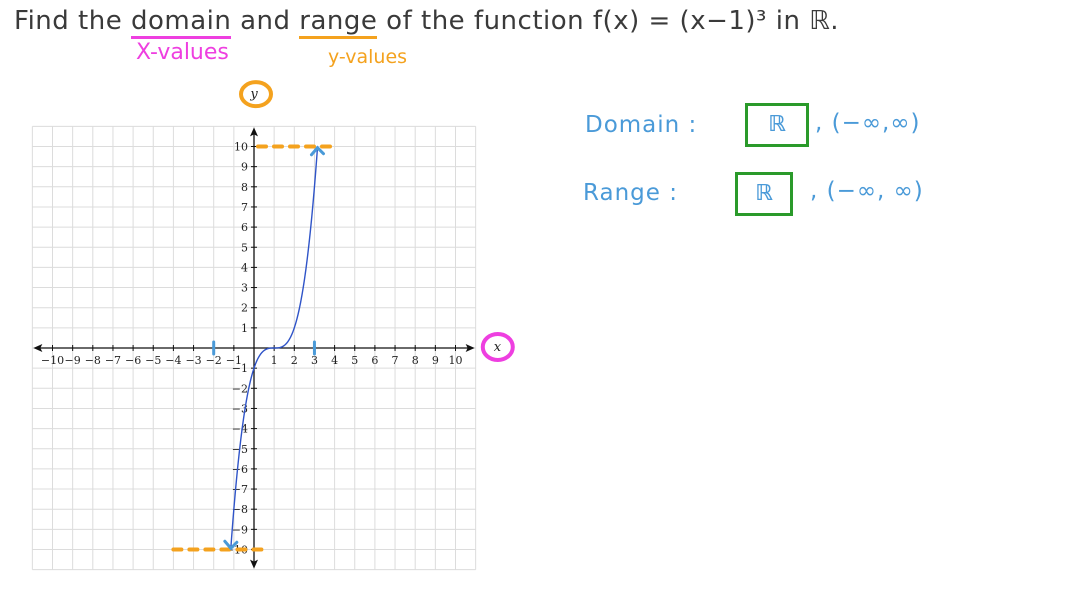 This screenshot has width=1088, height=612. I want to click on y-tick-label: 2, so click(244, 308).